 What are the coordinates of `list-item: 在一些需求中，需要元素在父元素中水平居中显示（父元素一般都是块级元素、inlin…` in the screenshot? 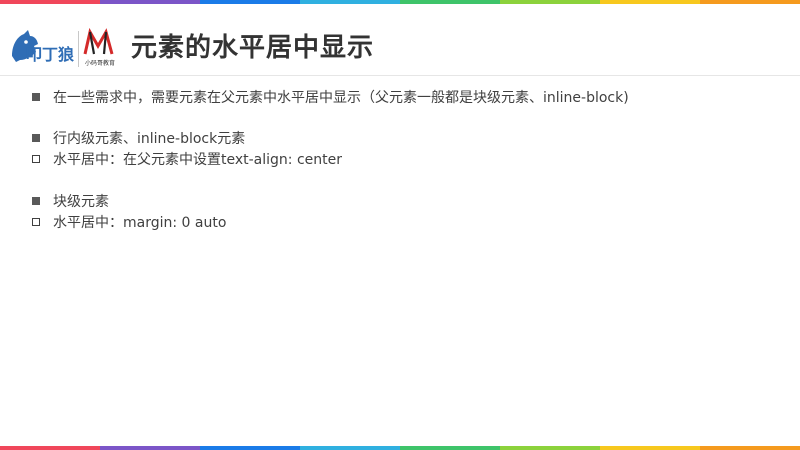 It's located at (330, 97).